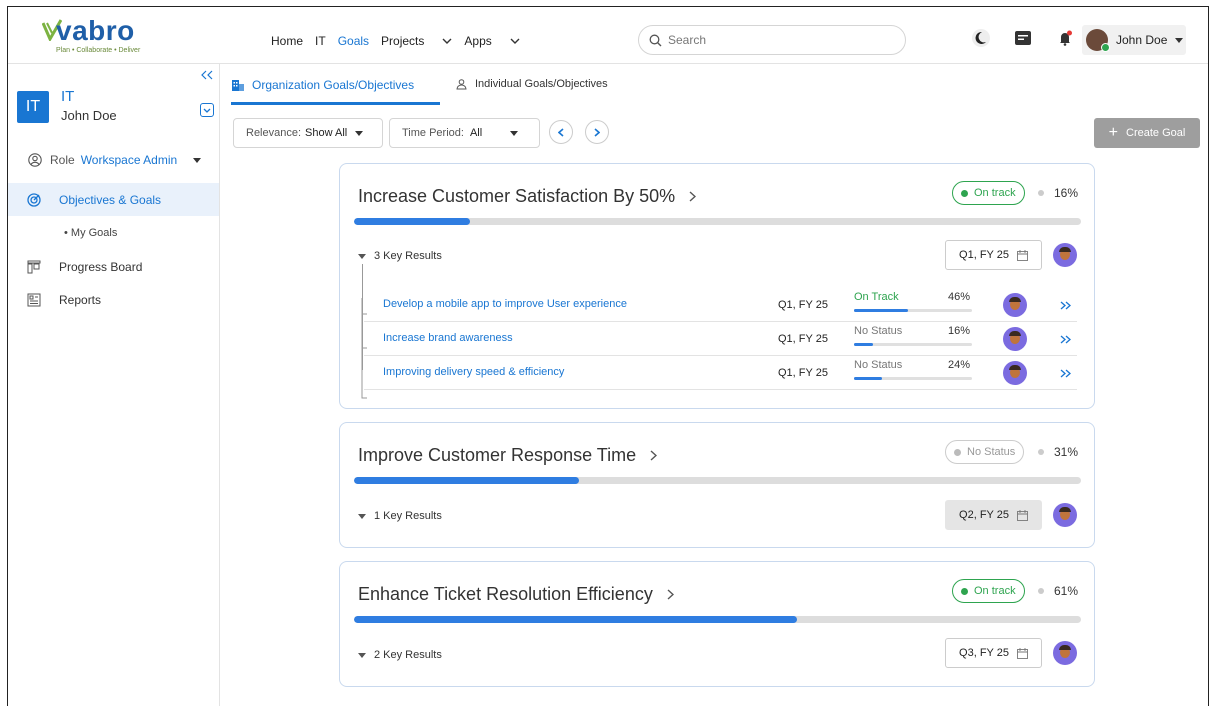 The height and width of the screenshot is (706, 1214). What do you see at coordinates (102, 35) in the screenshot?
I see `brand-logo: vabro Plan • Collaborate • Deliver` at bounding box center [102, 35].